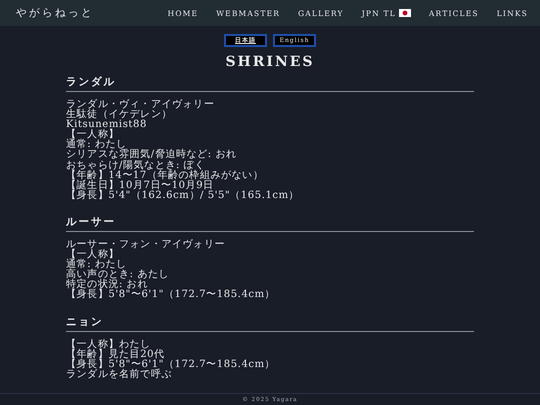 The image size is (540, 405). What do you see at coordinates (141, 105) in the screenshot?
I see `profile-line: ランダル・ヴィ・アイヴォリー` at bounding box center [141, 105].